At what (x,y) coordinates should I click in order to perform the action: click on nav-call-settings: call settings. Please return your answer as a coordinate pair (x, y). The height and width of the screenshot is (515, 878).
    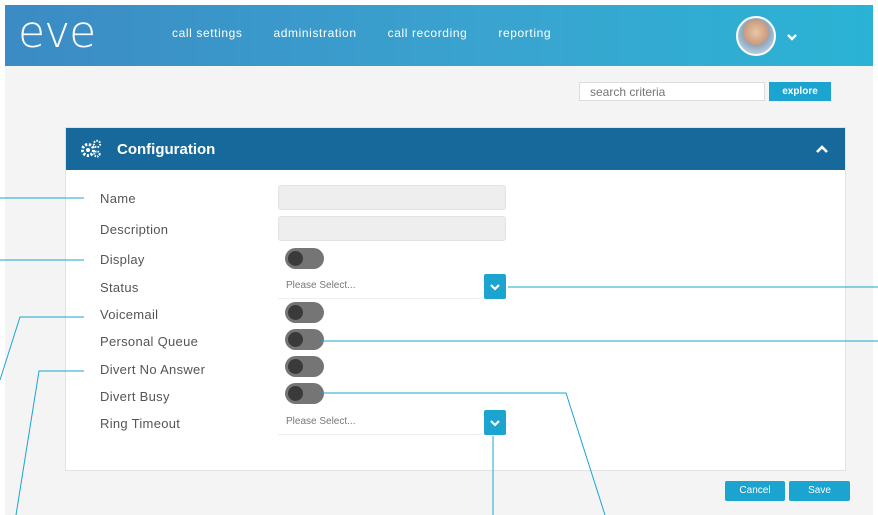
    Looking at the image, I should click on (207, 33).